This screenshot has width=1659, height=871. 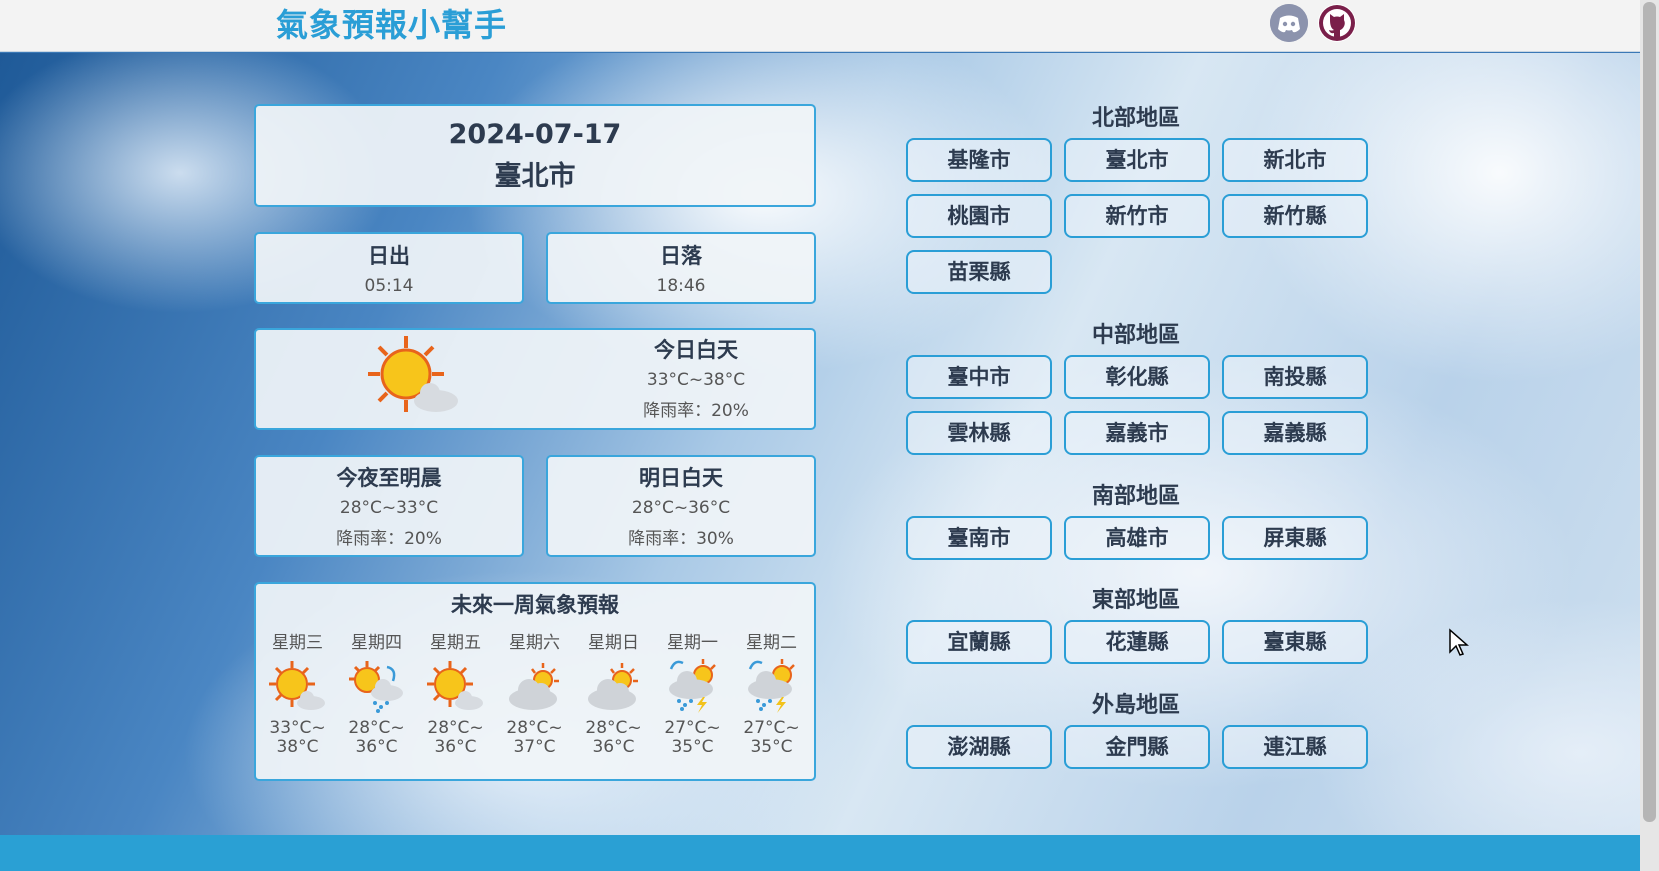 I want to click on day-forecast: 星期一 27°C~ 35°C, so click(x=692, y=692).